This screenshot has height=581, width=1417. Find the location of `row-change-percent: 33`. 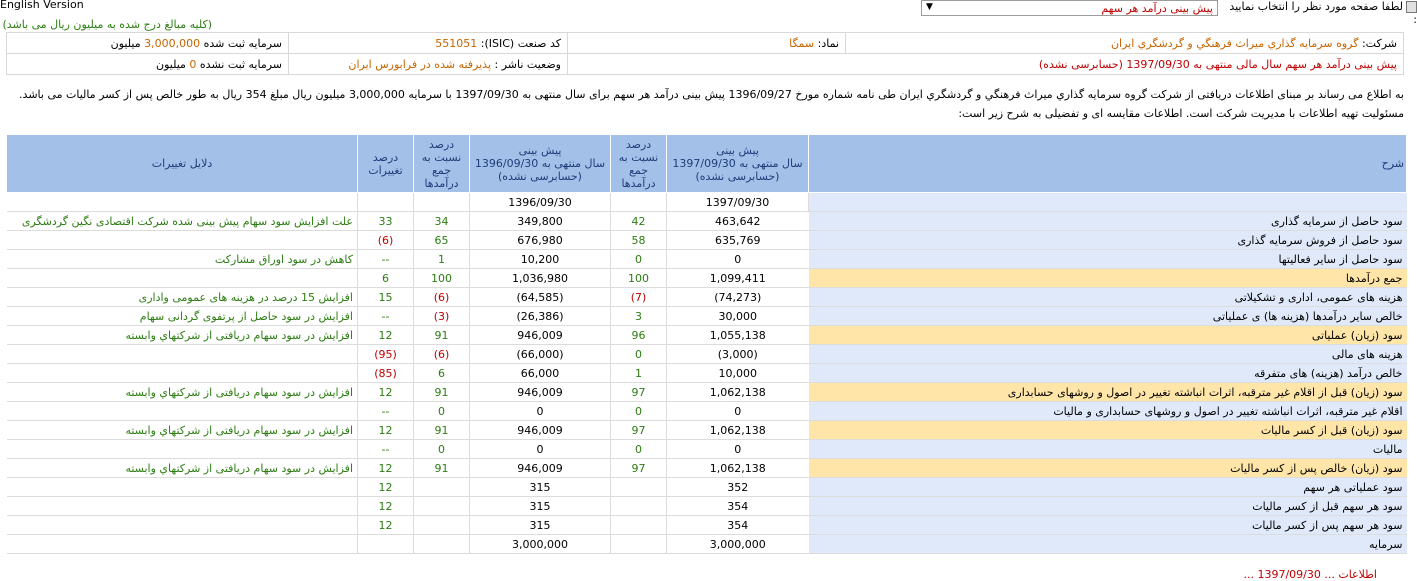

row-change-percent: 33 is located at coordinates (385, 221).